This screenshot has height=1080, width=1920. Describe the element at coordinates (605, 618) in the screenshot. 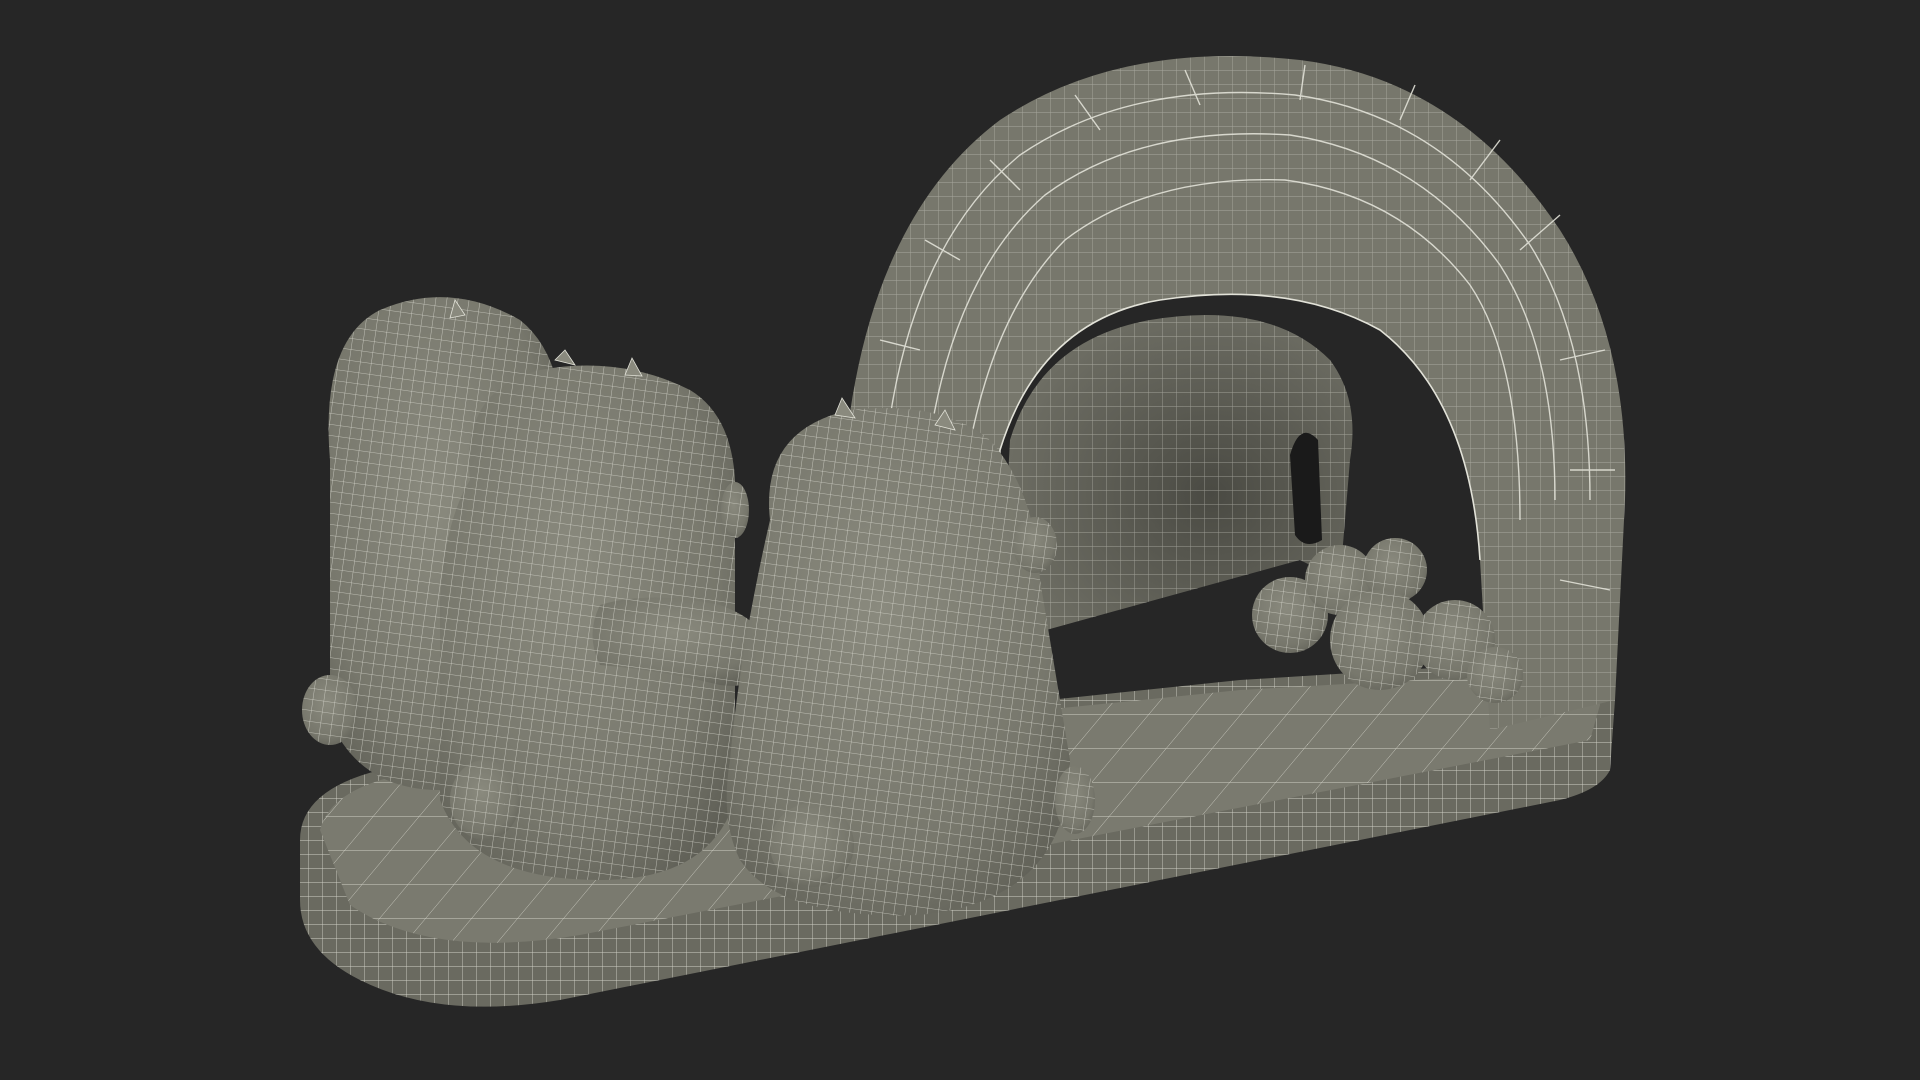

I see `bear-middle` at that location.